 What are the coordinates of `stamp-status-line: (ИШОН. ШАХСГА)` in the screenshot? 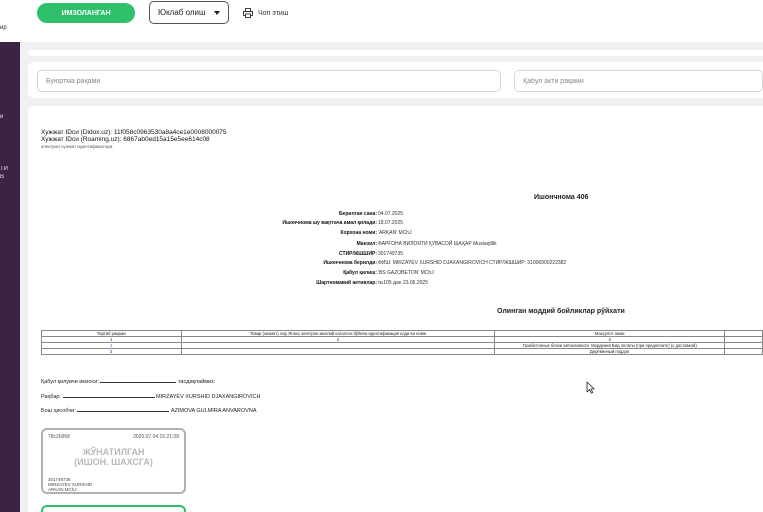 It's located at (113, 462).